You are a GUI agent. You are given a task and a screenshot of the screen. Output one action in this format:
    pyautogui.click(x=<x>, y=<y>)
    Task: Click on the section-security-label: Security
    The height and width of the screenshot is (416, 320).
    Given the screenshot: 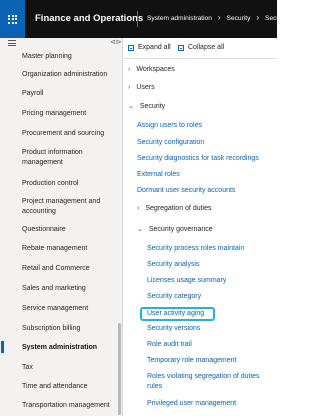 What is the action you would take?
    pyautogui.click(x=152, y=106)
    